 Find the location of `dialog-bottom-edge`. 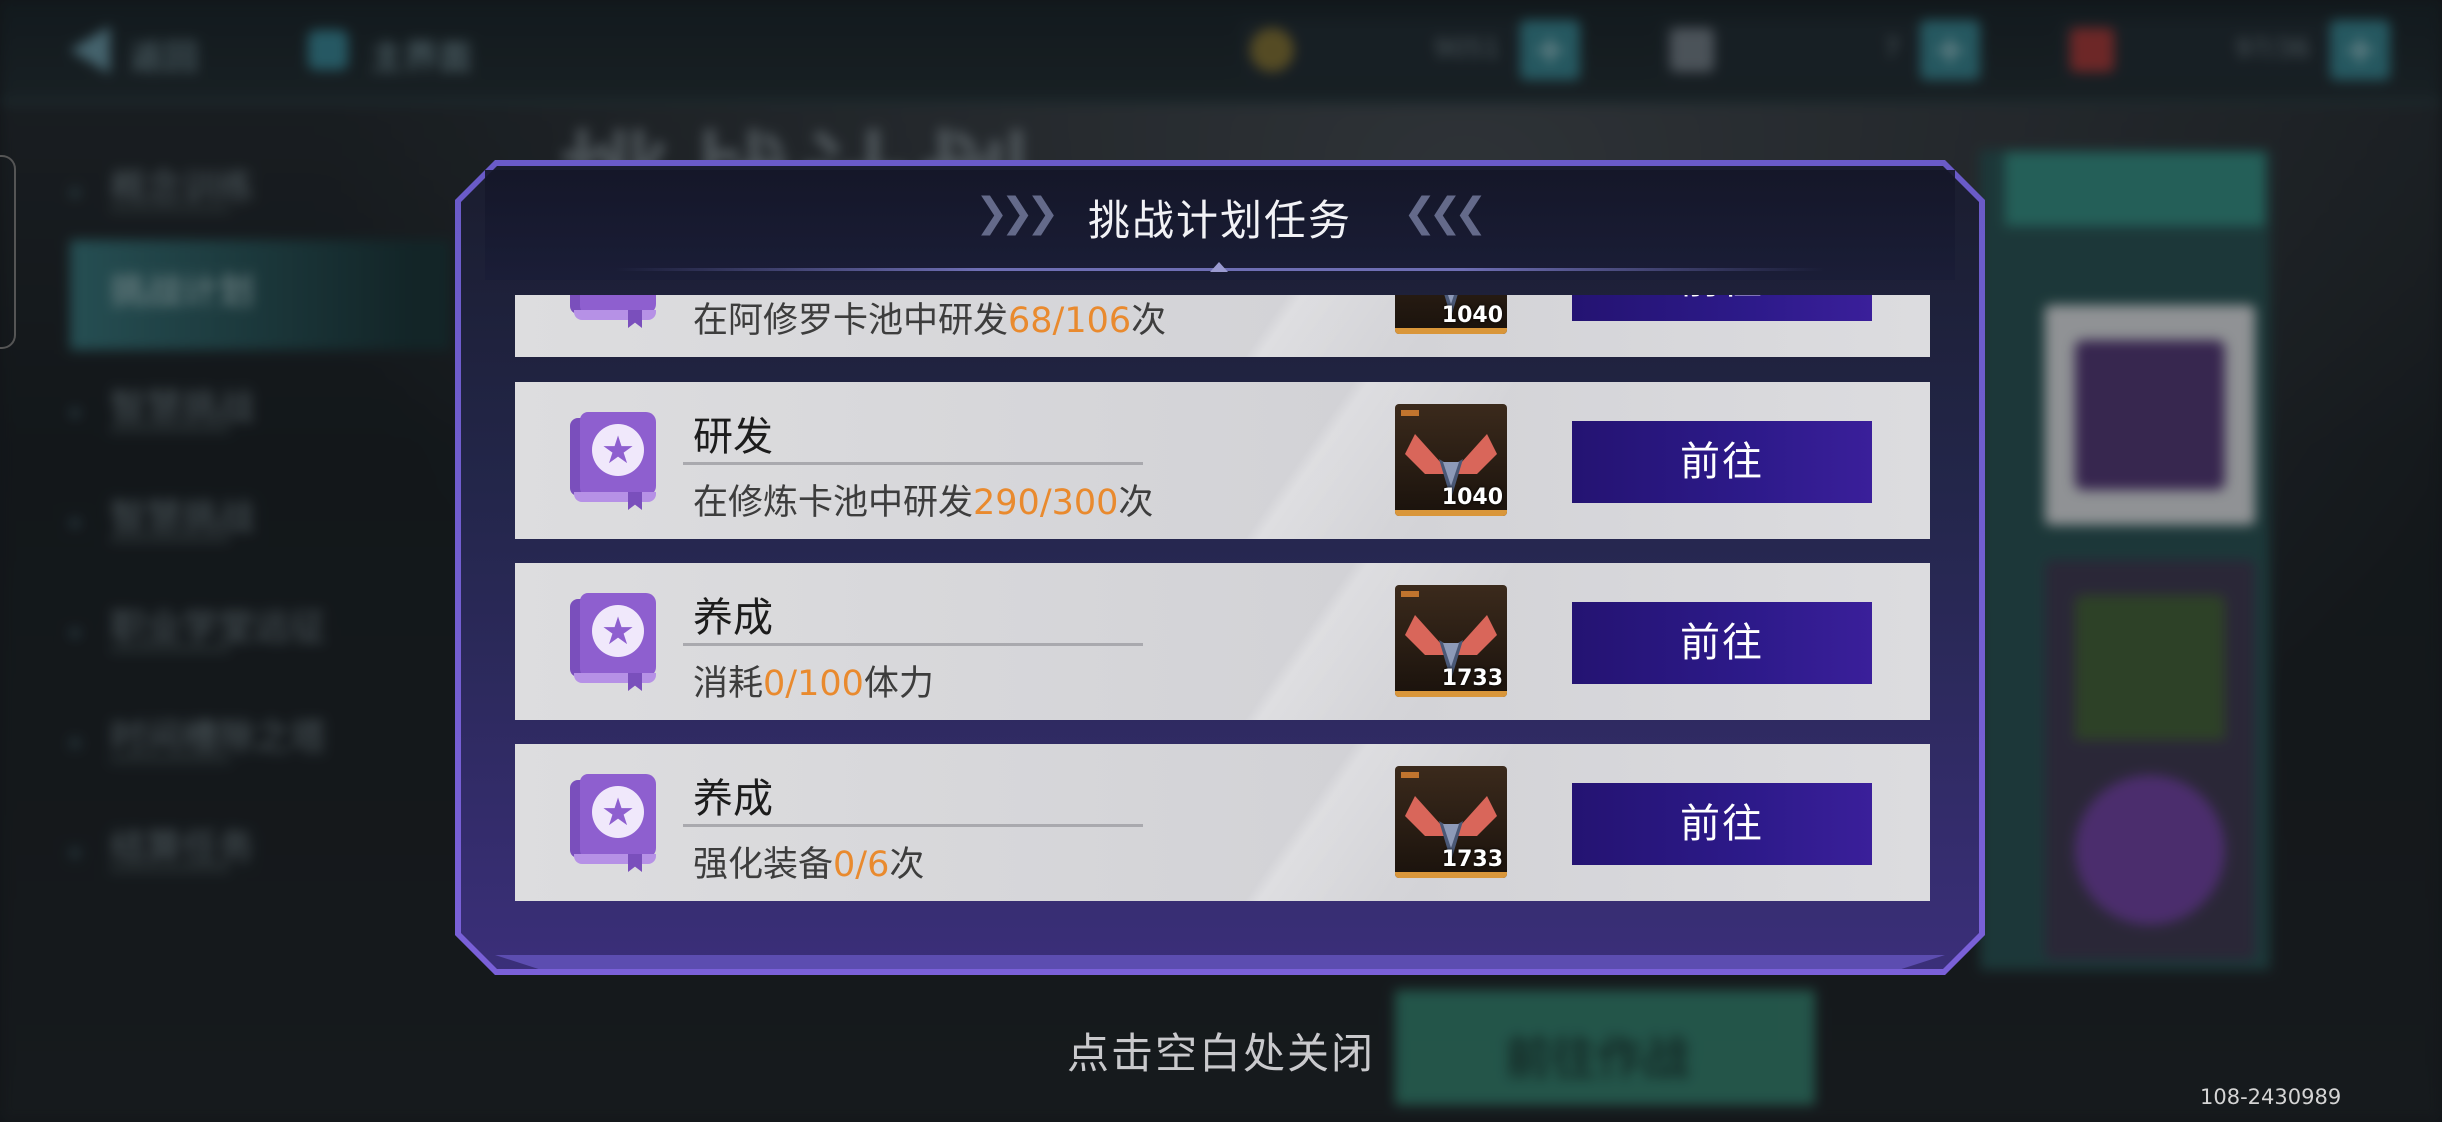

dialog-bottom-edge is located at coordinates (1220, 962).